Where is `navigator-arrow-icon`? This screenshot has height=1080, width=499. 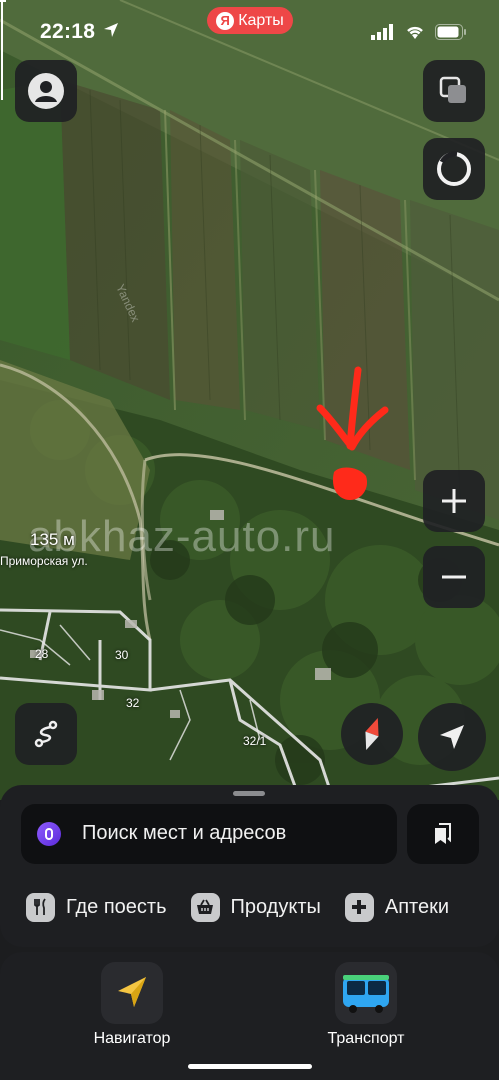
navigator-arrow-icon is located at coordinates (132, 993).